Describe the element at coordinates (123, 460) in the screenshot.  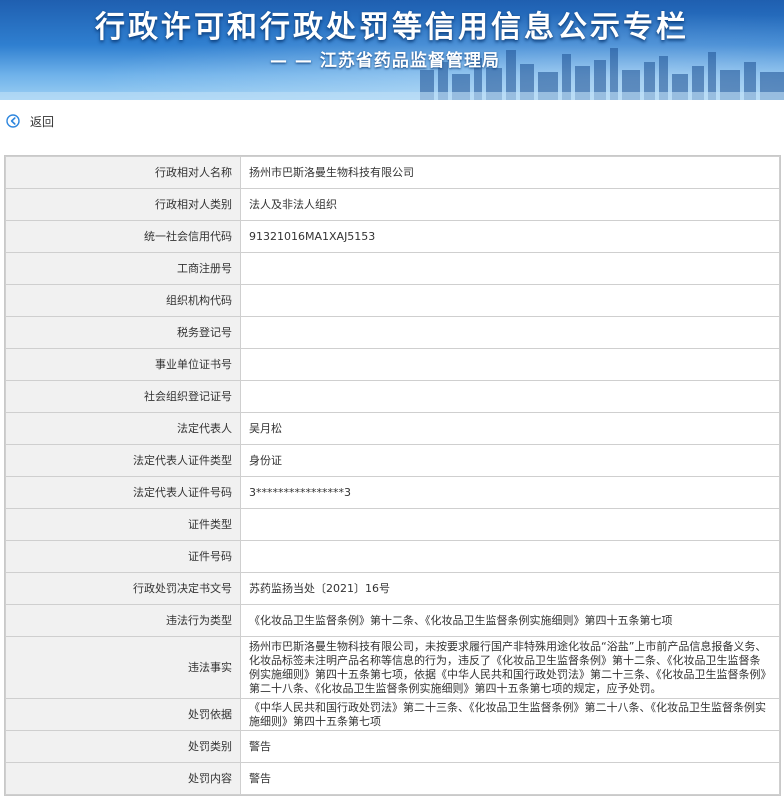
I see `field-label: 法定代表人证件类型` at that location.